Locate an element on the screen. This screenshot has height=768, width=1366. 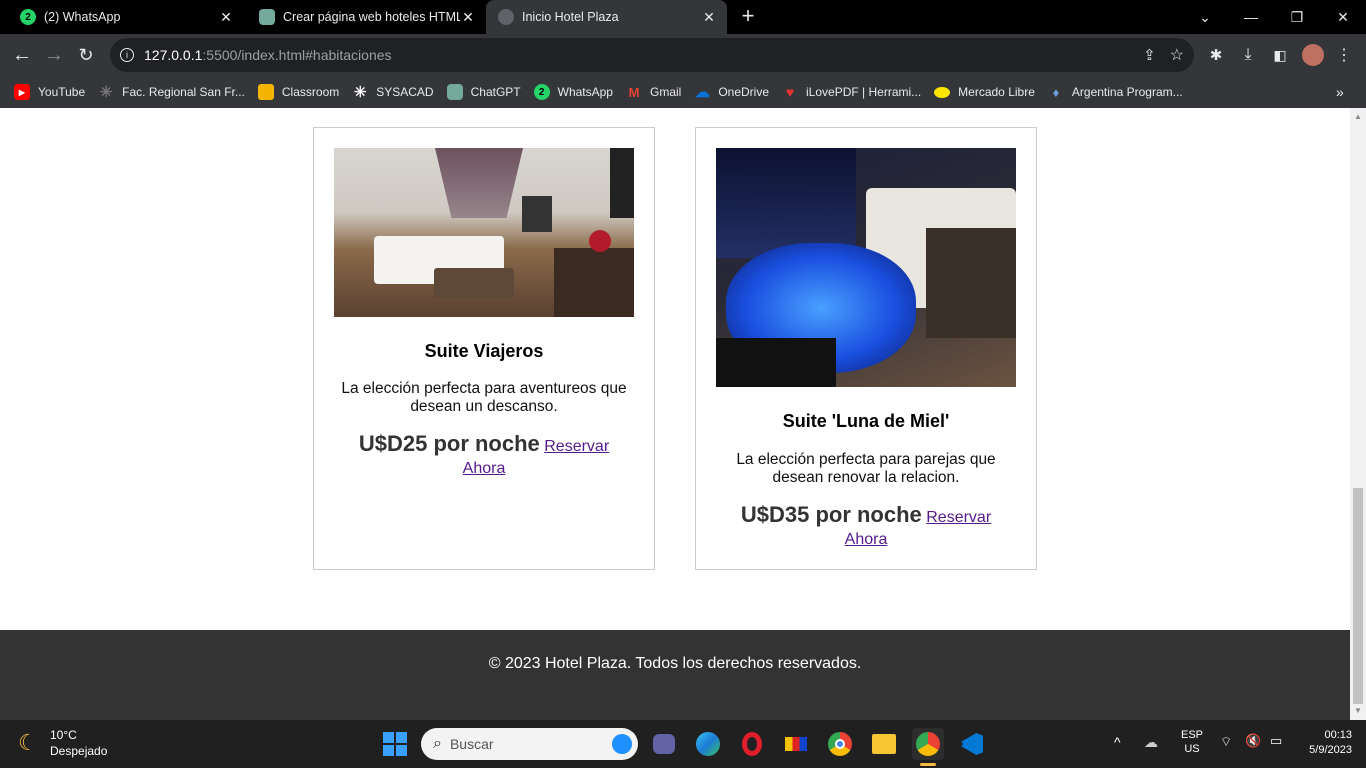
room-price-block: U$D25 por noche Reservar Ahora is located at coordinates (484, 456).